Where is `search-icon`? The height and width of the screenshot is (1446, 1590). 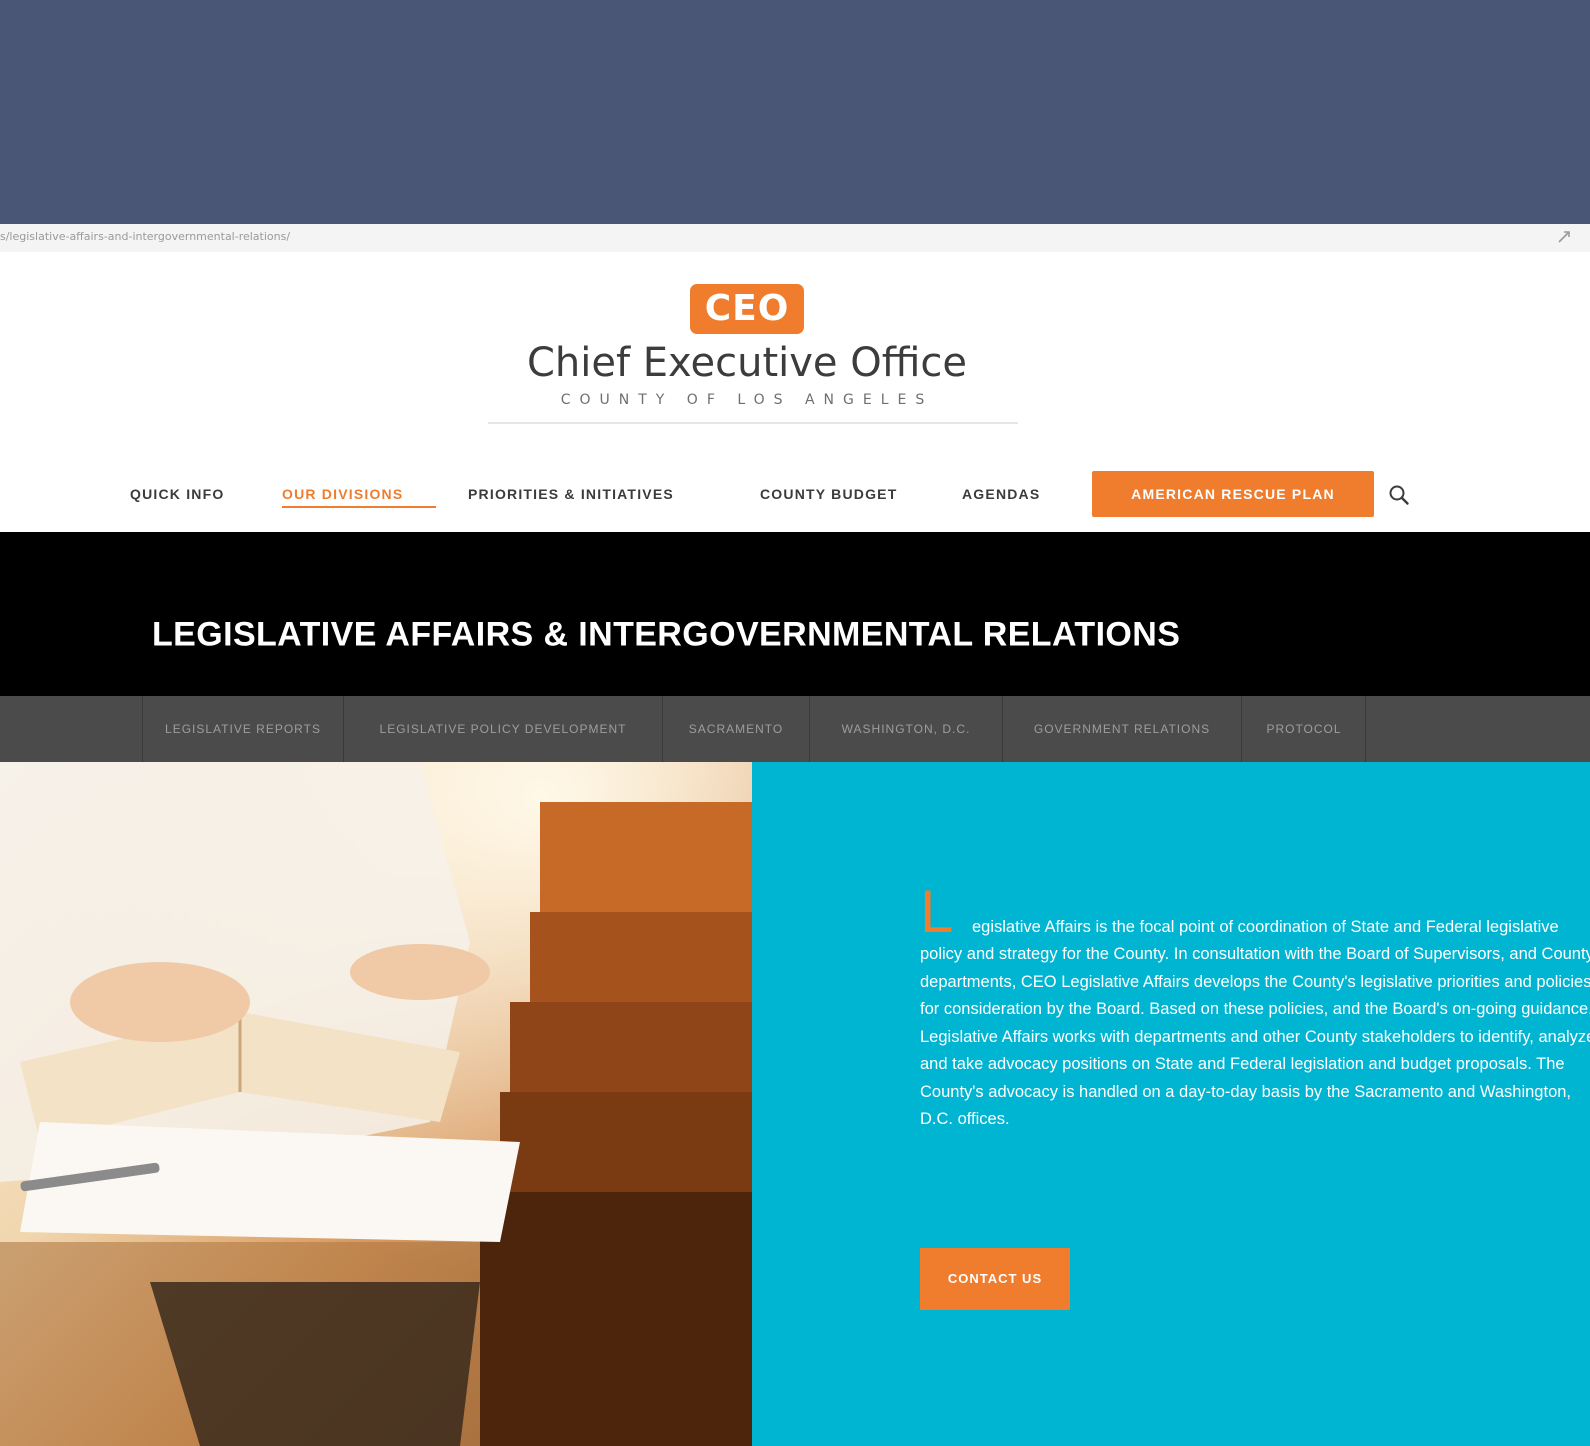 search-icon is located at coordinates (1399, 495).